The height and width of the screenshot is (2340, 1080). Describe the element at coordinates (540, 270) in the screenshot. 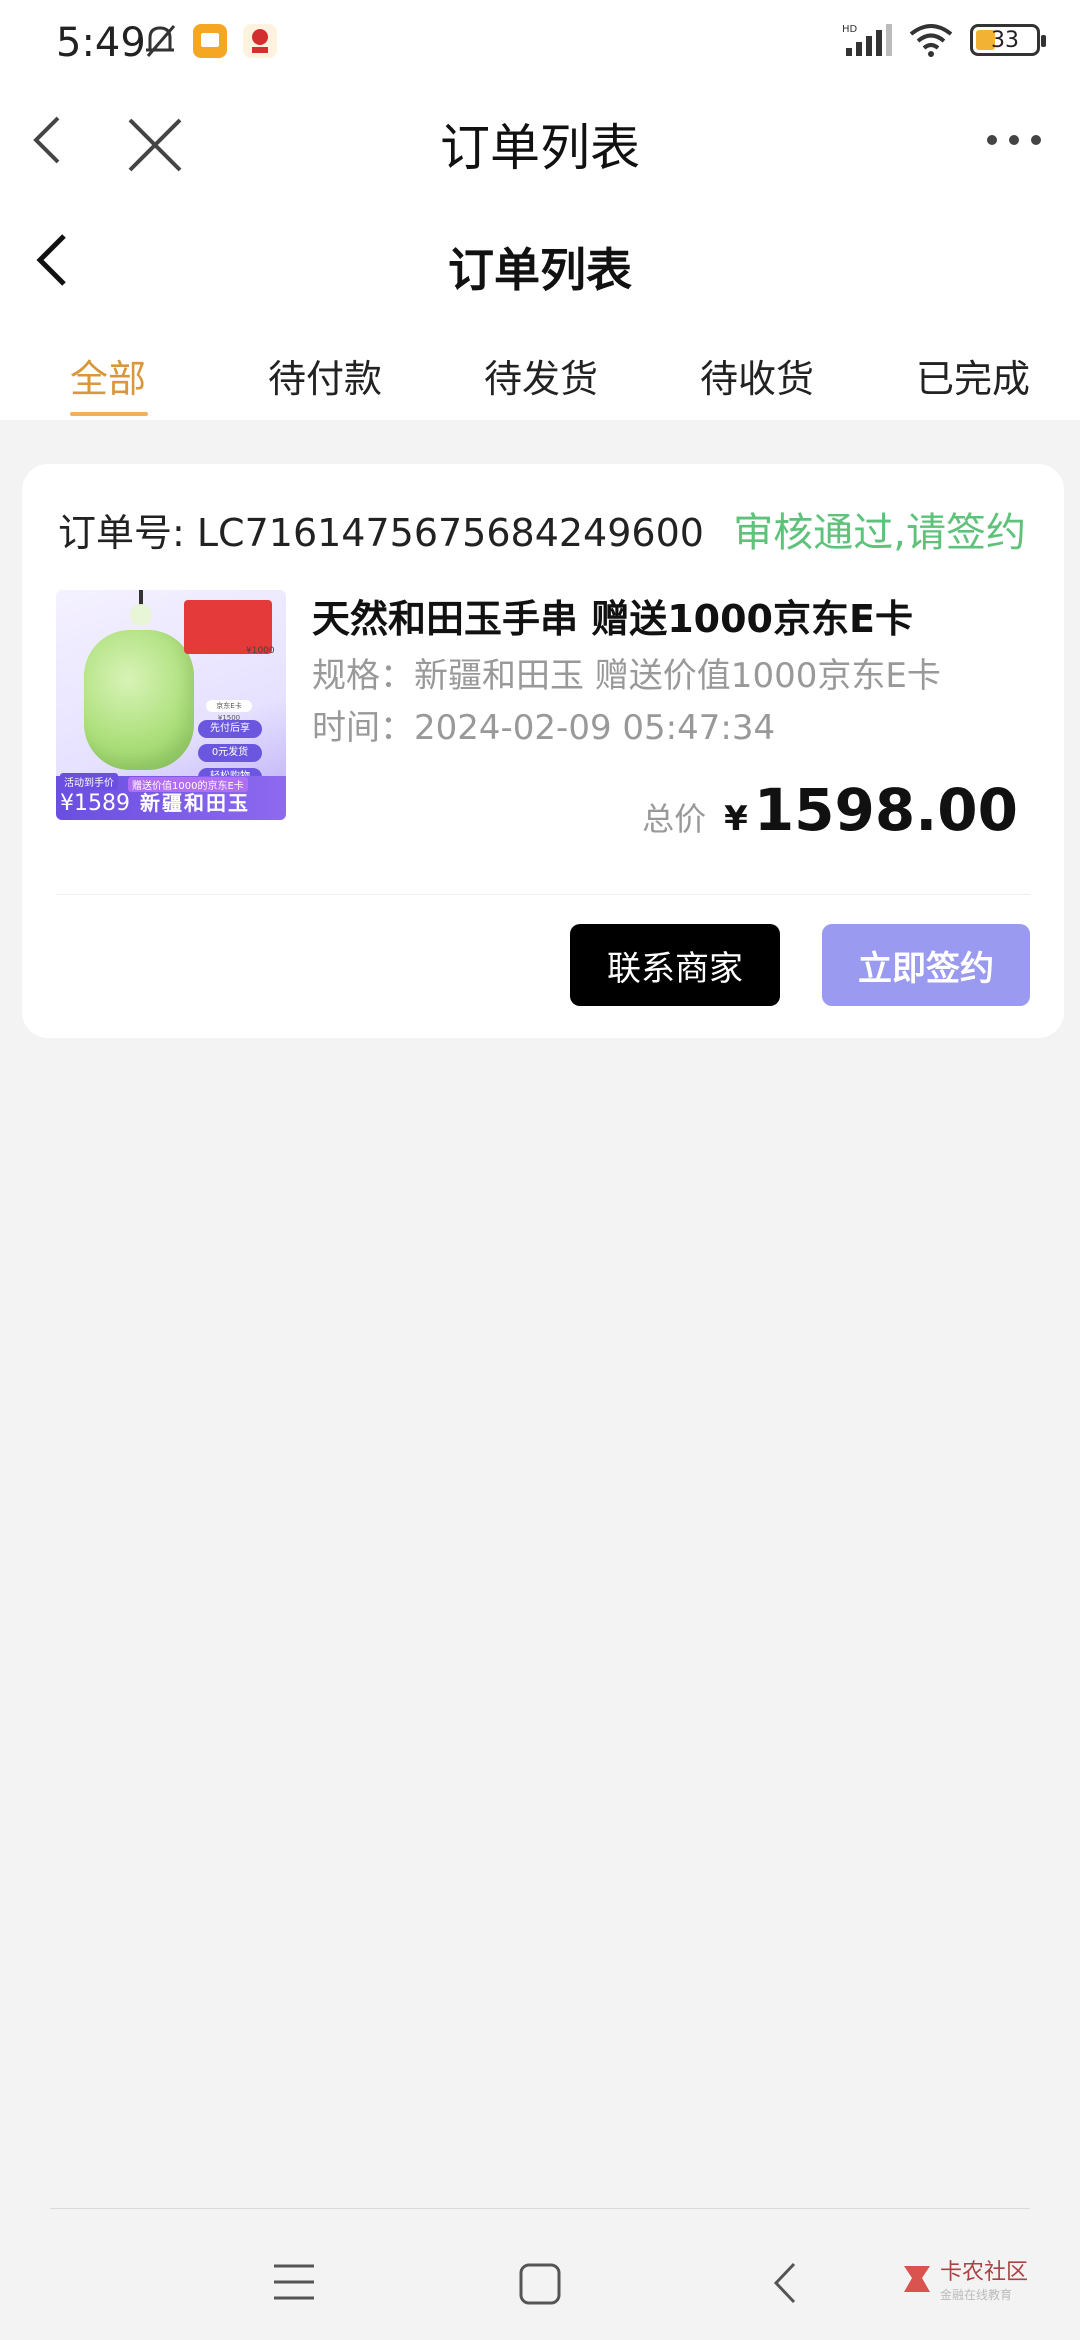

I see `page-title: 订单列表` at that location.